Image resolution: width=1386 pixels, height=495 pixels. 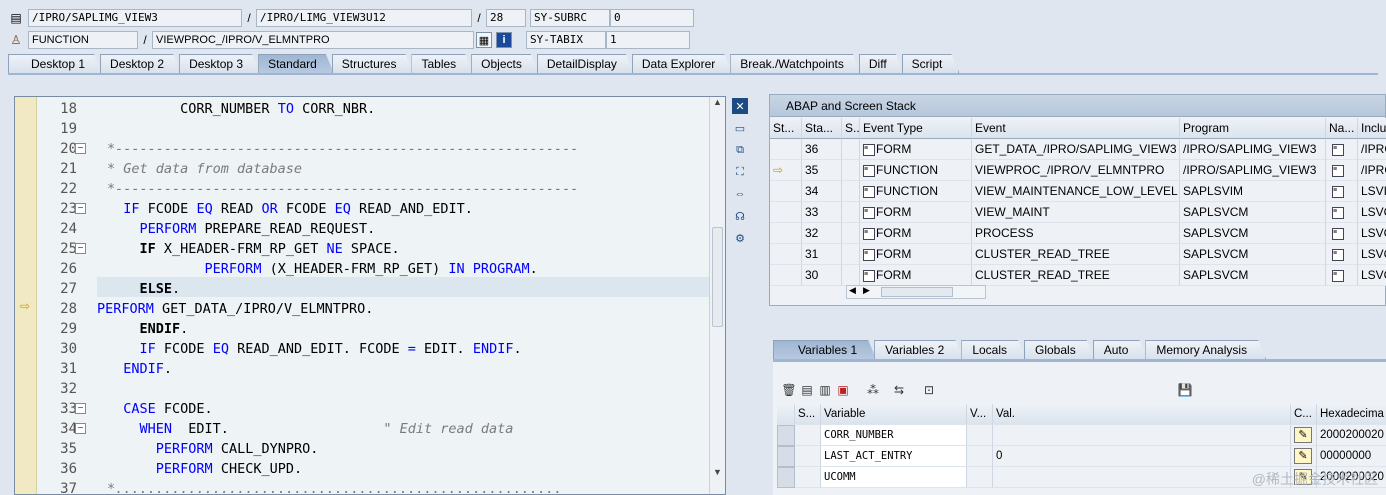 I want to click on stack-column-header: Event, so click(x=1076, y=128).